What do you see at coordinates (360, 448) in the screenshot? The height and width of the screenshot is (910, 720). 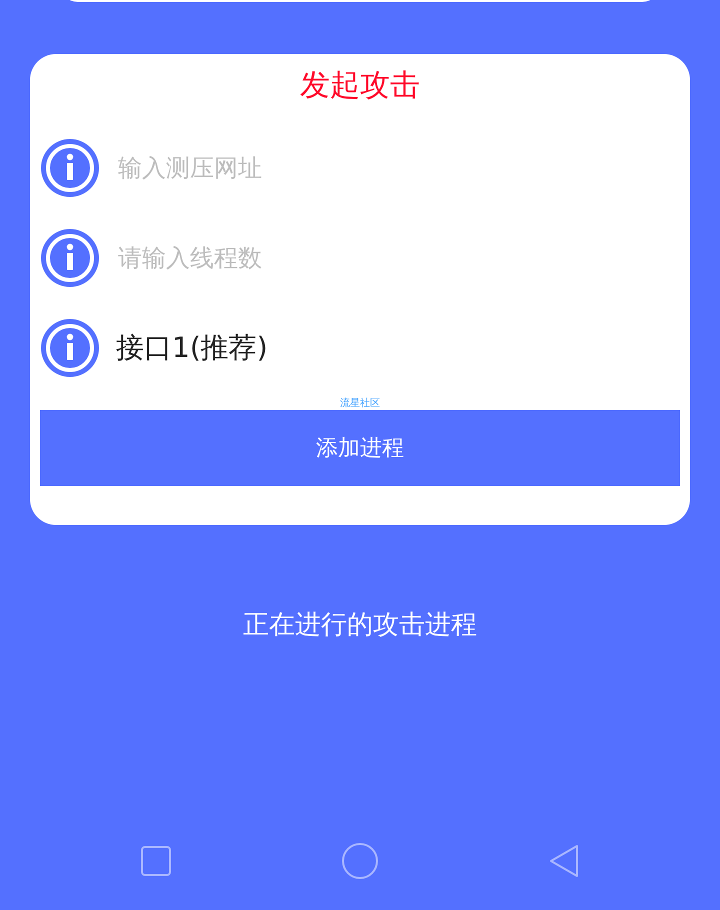 I see `add-process-button: 添加进程` at bounding box center [360, 448].